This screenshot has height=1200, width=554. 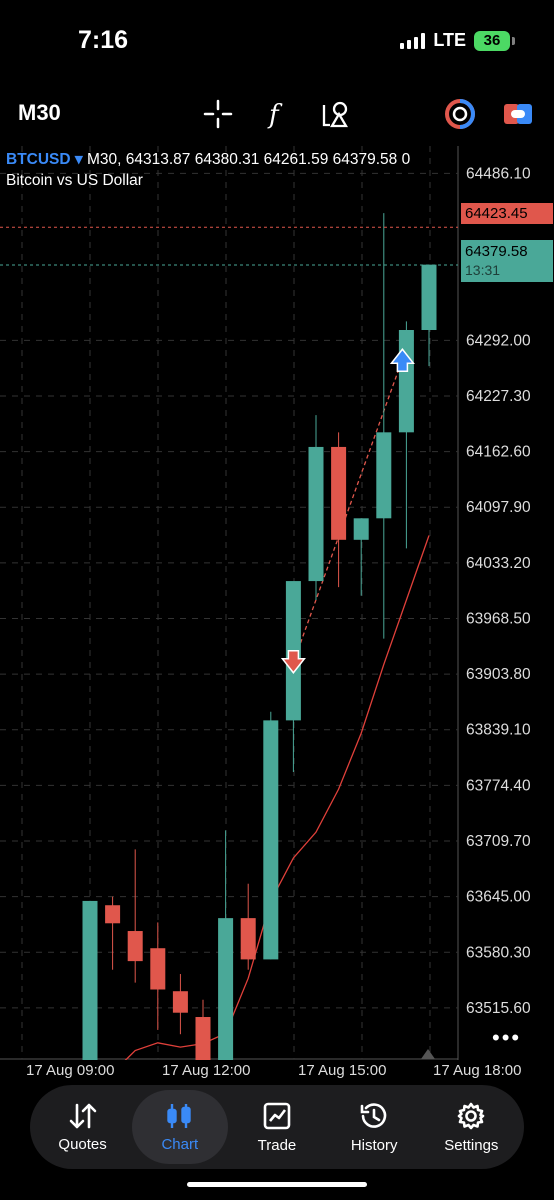 I want to click on time-label: 17 Aug 12:00, so click(x=206, y=1070).